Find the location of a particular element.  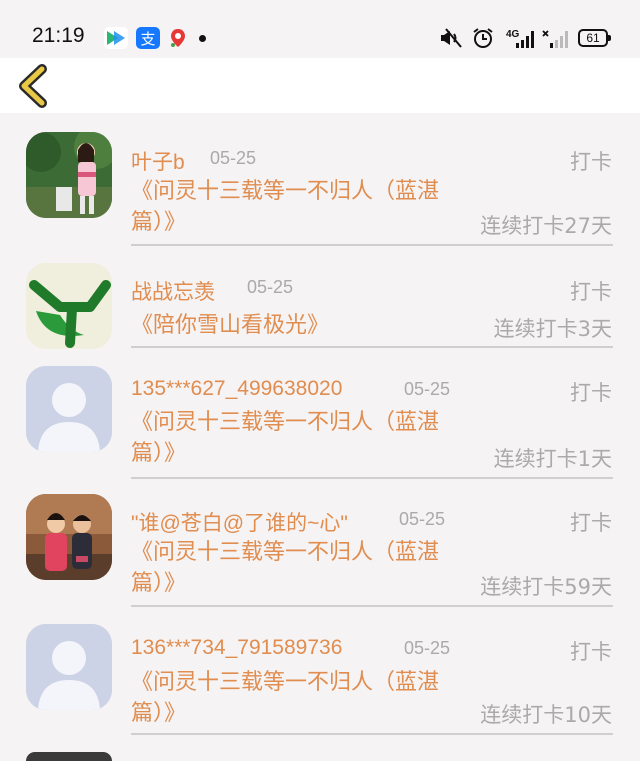

user-name: 136***734_791589736 is located at coordinates (236, 648).